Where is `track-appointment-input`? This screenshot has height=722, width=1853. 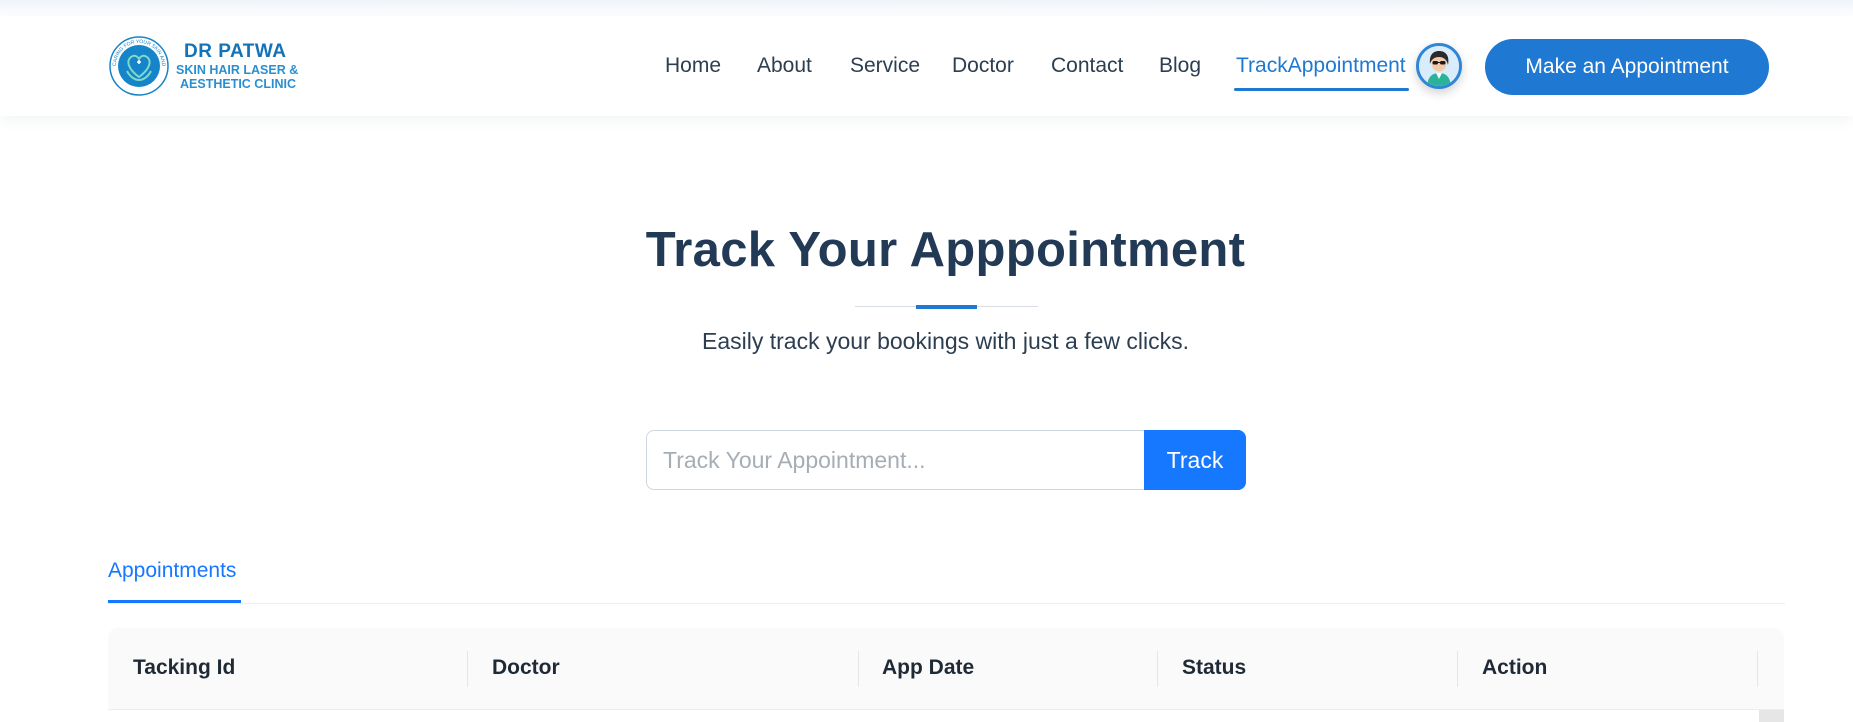
track-appointment-input is located at coordinates (895, 460).